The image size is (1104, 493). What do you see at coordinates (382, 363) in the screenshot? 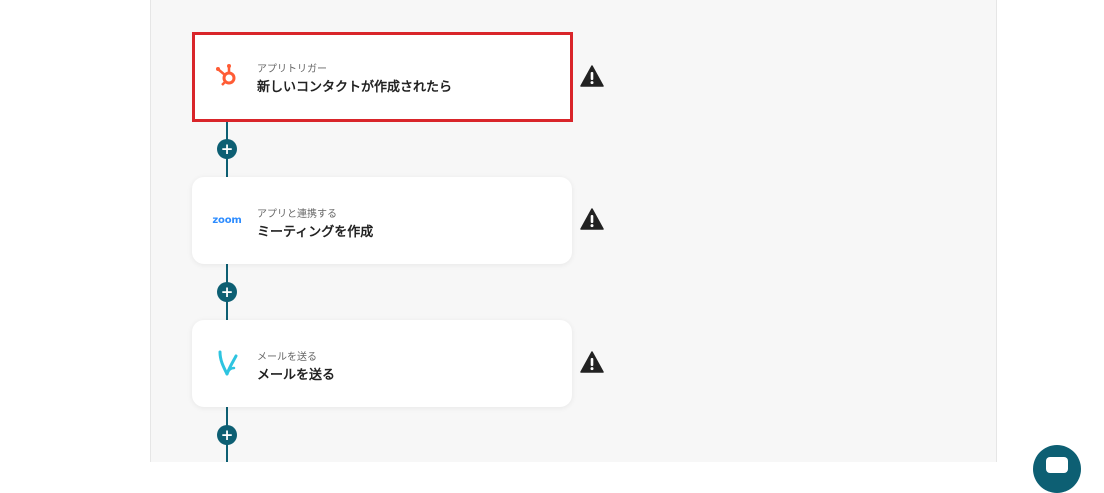
I see `flow-step-mail: メールを送る メールを送る` at bounding box center [382, 363].